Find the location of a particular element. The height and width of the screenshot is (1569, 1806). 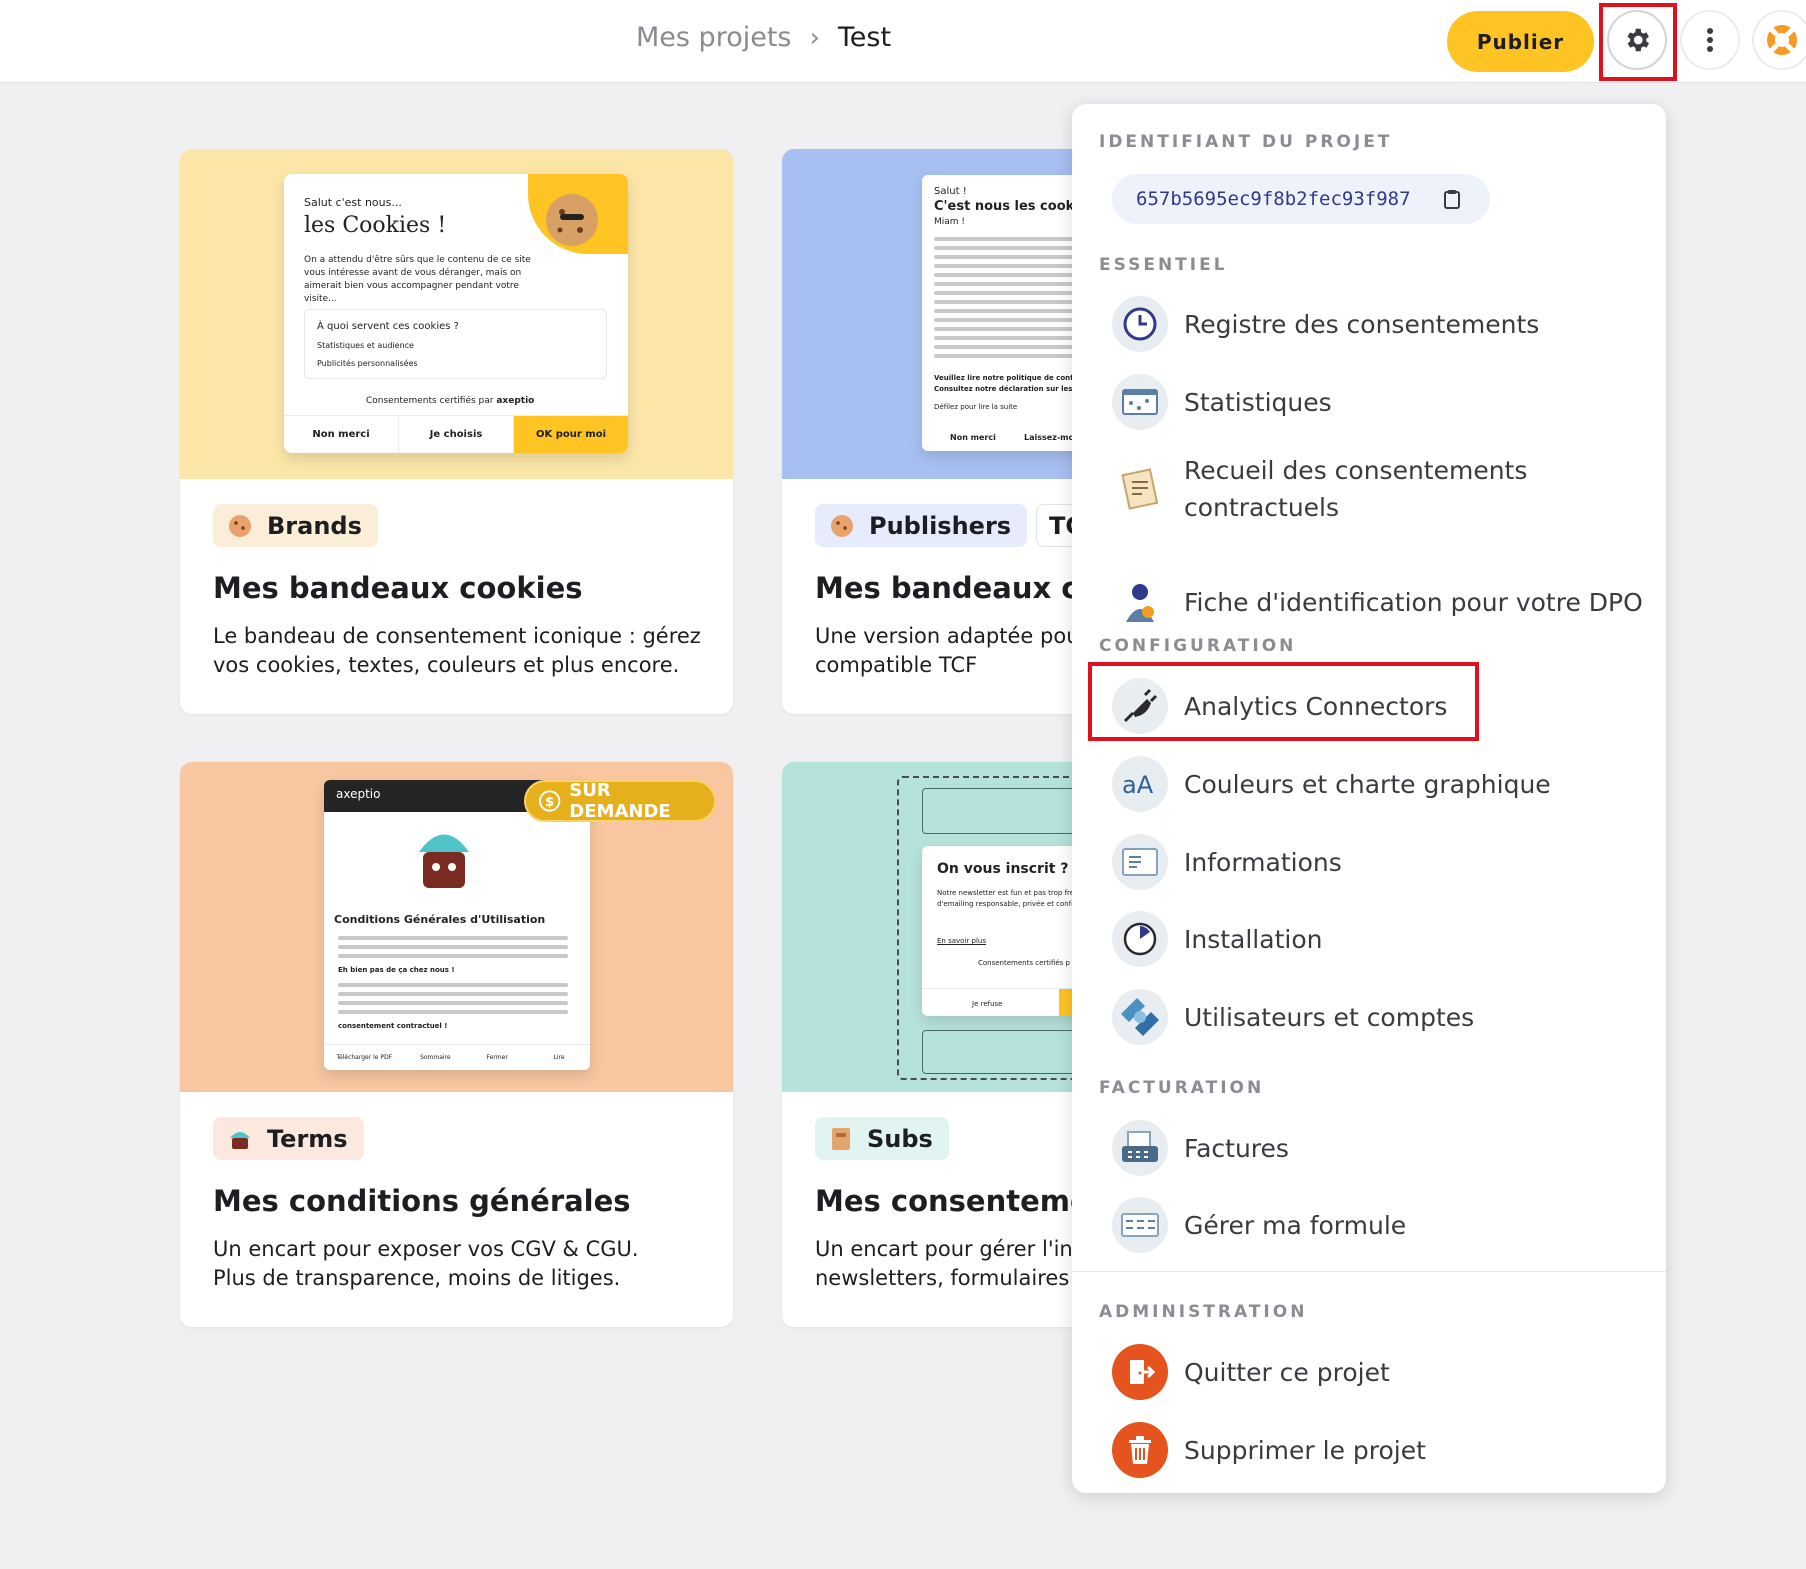

calculator-invoice-icon is located at coordinates (1140, 1148).